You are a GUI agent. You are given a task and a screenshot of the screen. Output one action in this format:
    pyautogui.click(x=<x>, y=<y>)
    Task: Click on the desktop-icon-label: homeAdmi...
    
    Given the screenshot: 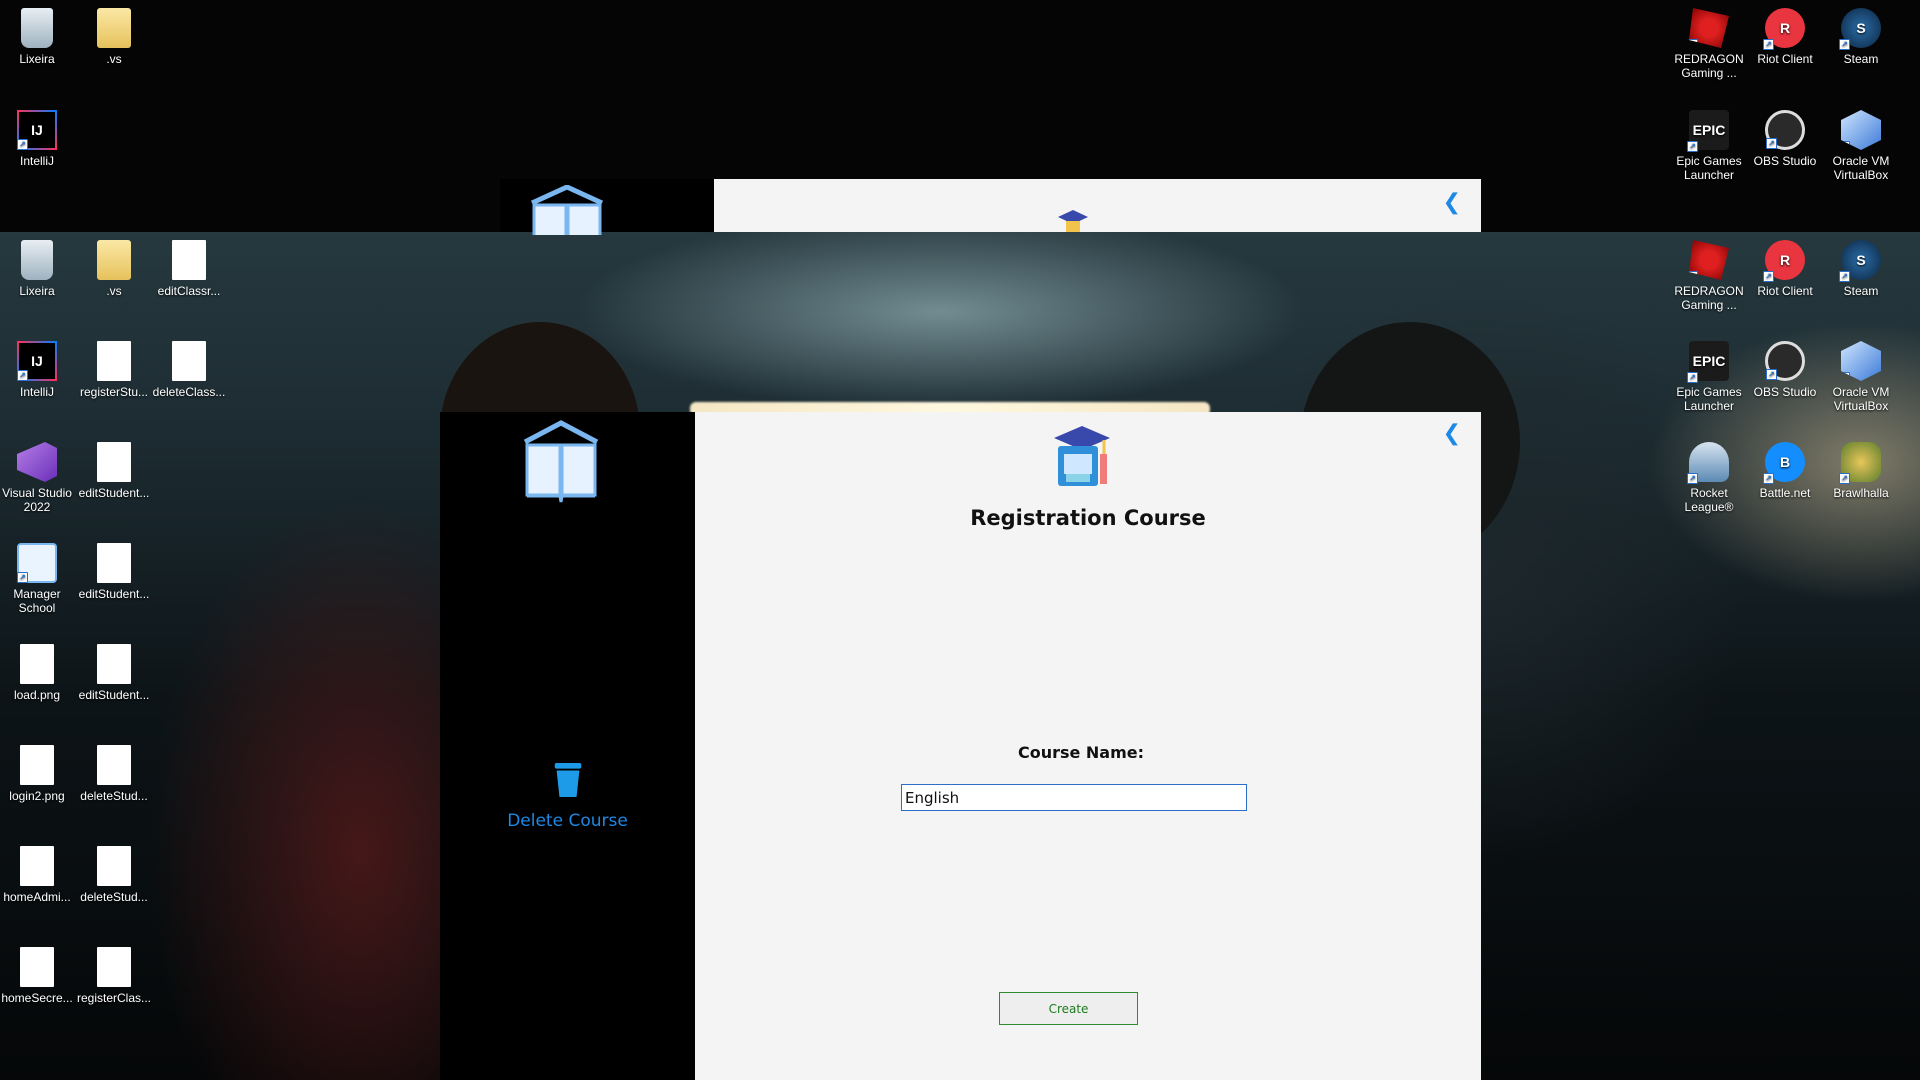 What is the action you would take?
    pyautogui.click(x=37, y=897)
    